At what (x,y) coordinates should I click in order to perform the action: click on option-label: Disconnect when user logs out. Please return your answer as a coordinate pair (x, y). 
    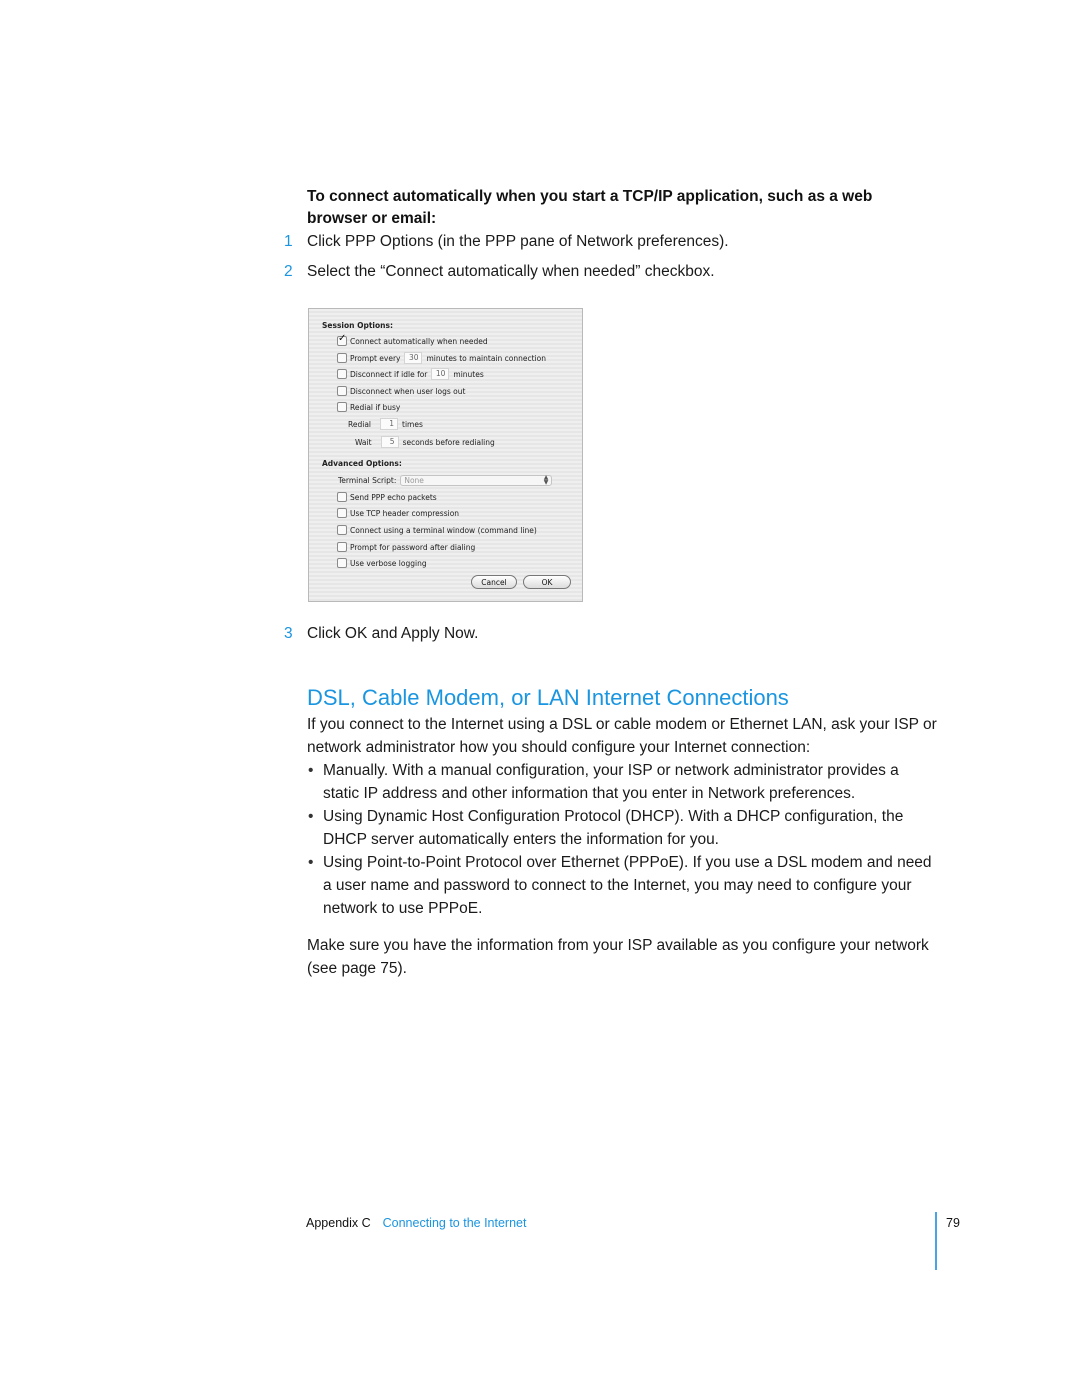
    Looking at the image, I should click on (408, 391).